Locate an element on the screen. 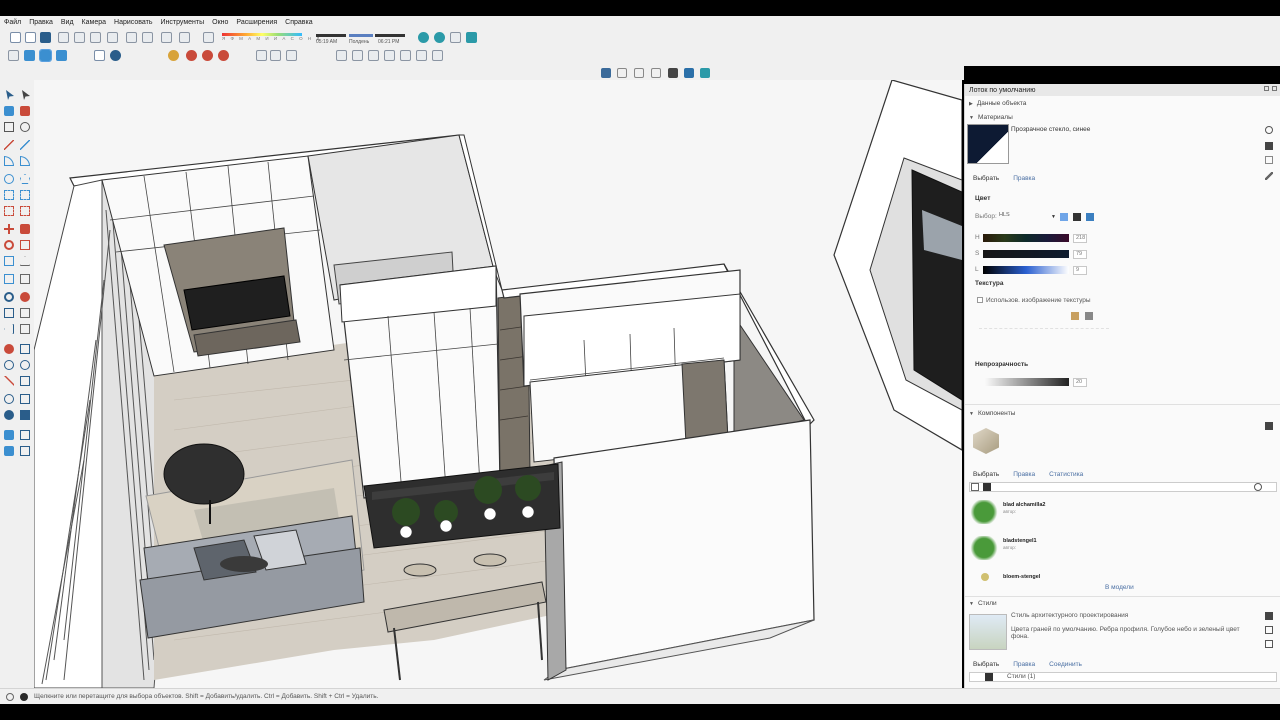 The image size is (1280, 720). menu-camera: Камера is located at coordinates (94, 22).